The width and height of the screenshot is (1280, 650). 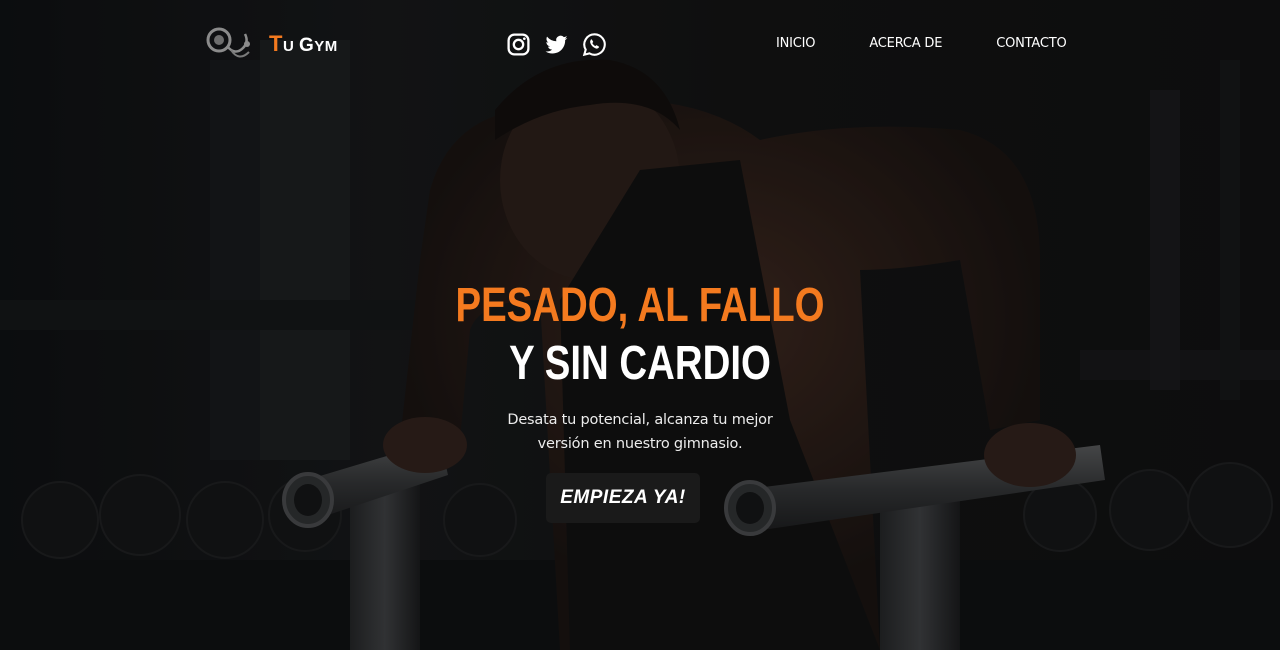 I want to click on headline-line-accent: PESADO, AL FALLO, so click(x=640, y=305).